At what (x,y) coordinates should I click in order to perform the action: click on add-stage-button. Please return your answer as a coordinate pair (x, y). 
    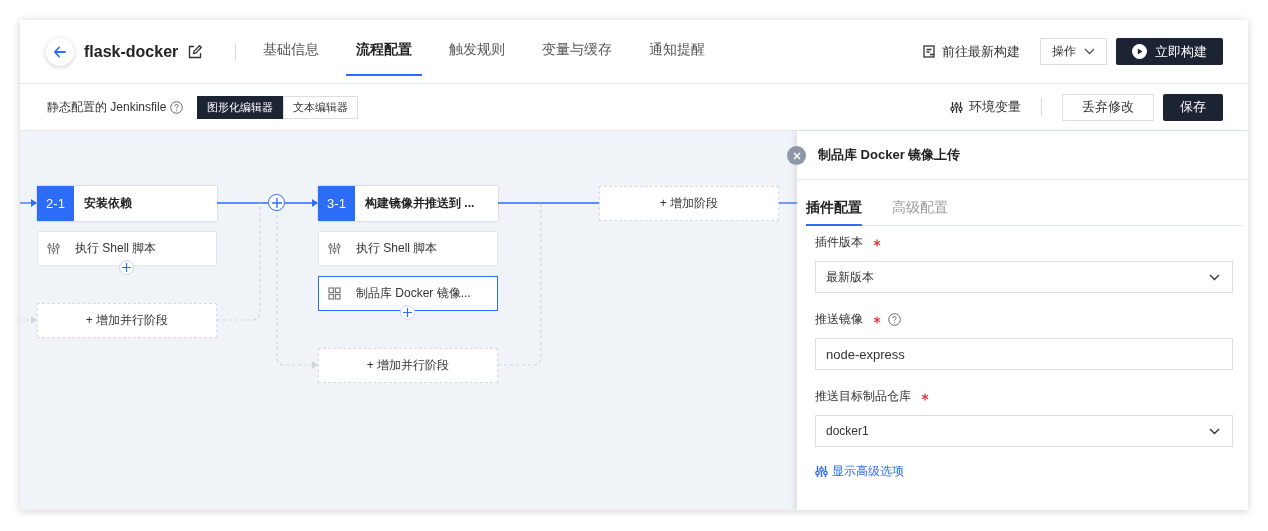
    Looking at the image, I should click on (276, 202).